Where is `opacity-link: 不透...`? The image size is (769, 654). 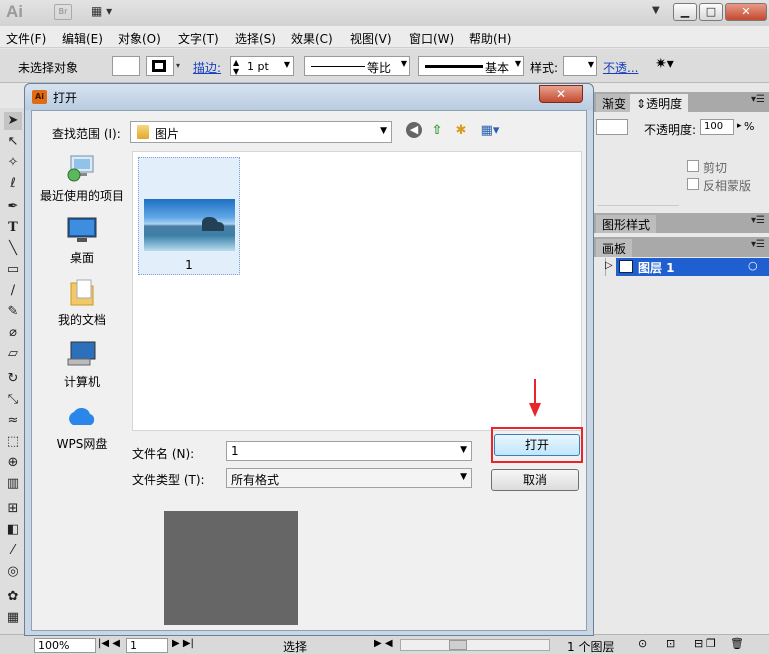
opacity-link: 不透... is located at coordinates (620, 67).